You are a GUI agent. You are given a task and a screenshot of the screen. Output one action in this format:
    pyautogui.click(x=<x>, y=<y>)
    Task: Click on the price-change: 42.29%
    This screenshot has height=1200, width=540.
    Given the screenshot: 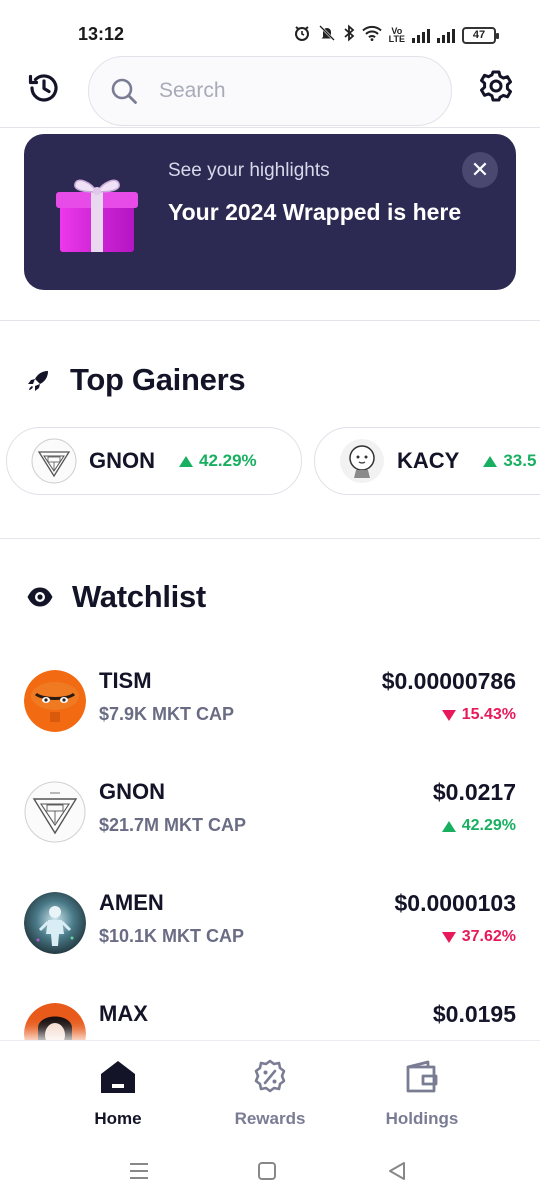 What is the action you would take?
    pyautogui.click(x=478, y=826)
    